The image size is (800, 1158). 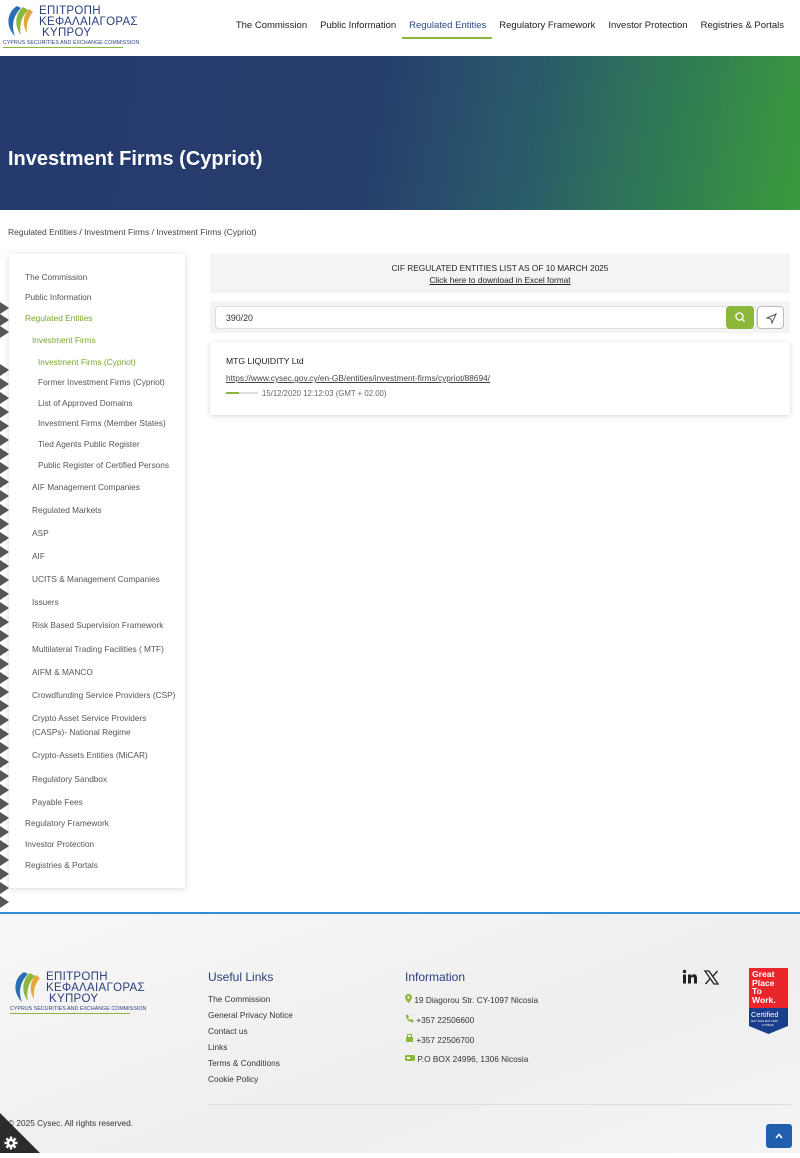 What do you see at coordinates (102, 423) in the screenshot?
I see `sidebar-item-investment-firms-member-states: Investment Firms (Member States)` at bounding box center [102, 423].